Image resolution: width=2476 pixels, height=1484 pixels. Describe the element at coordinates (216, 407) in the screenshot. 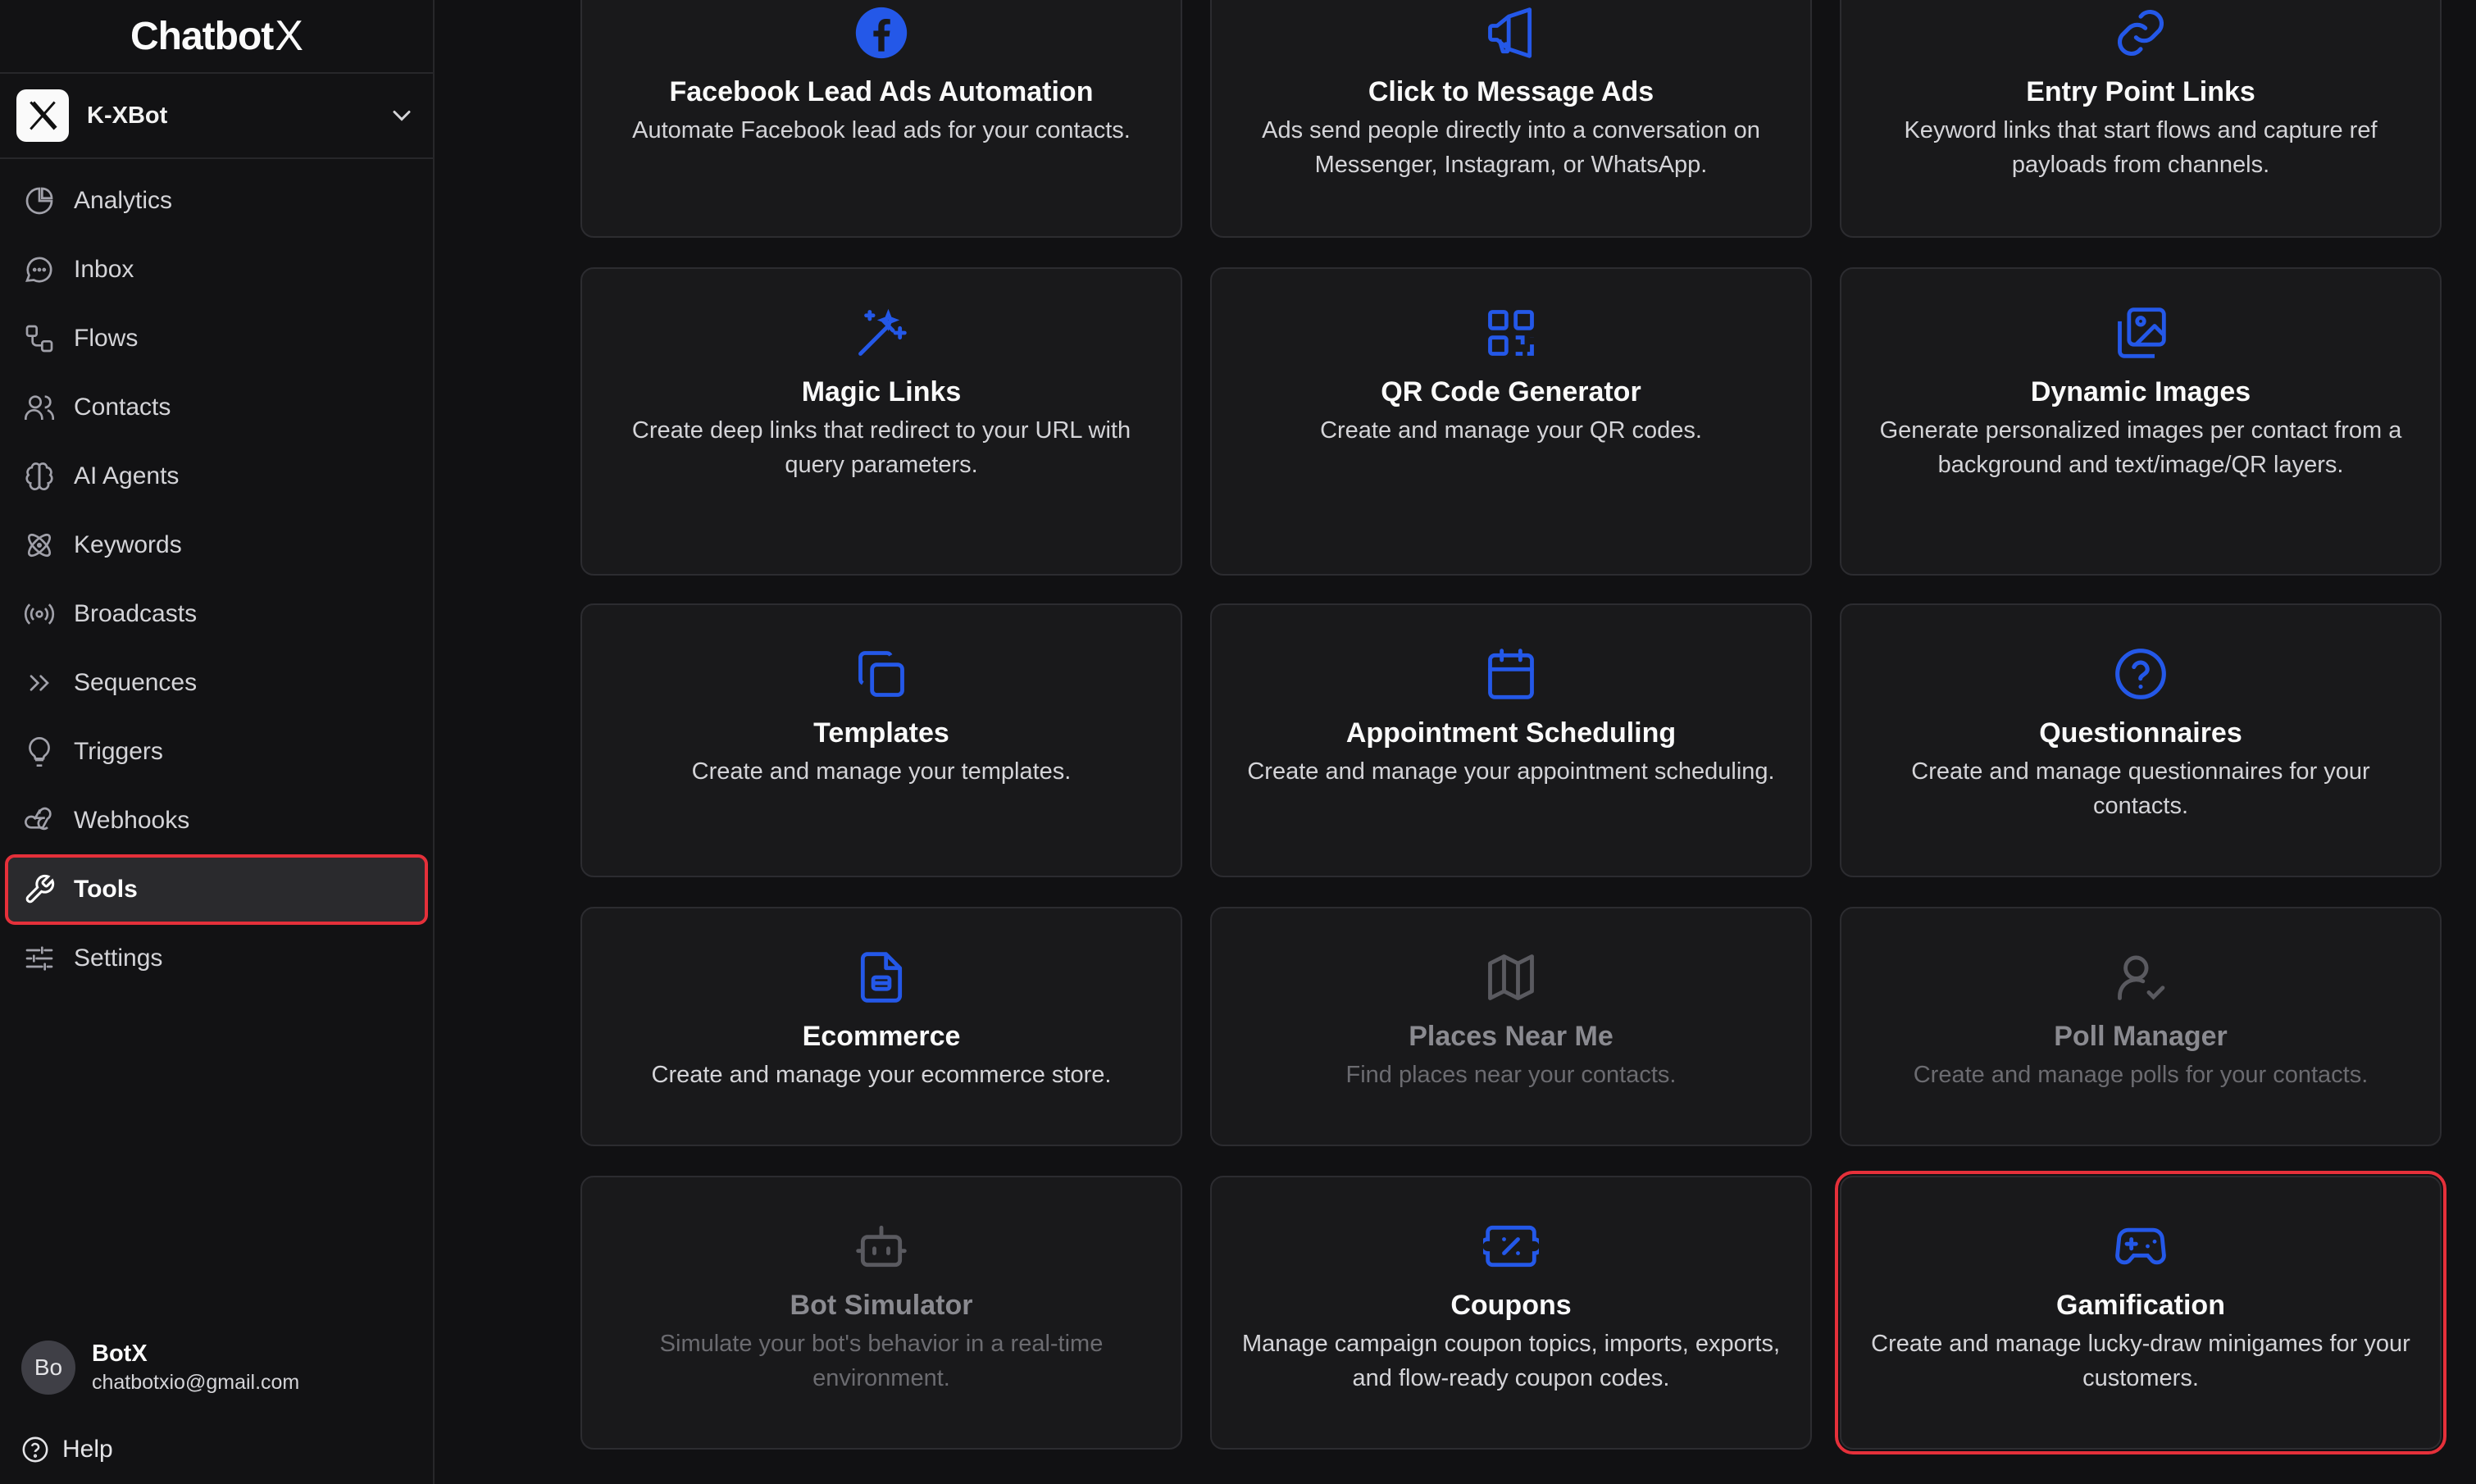

I see `sidebar-item-contacts: Contacts` at that location.